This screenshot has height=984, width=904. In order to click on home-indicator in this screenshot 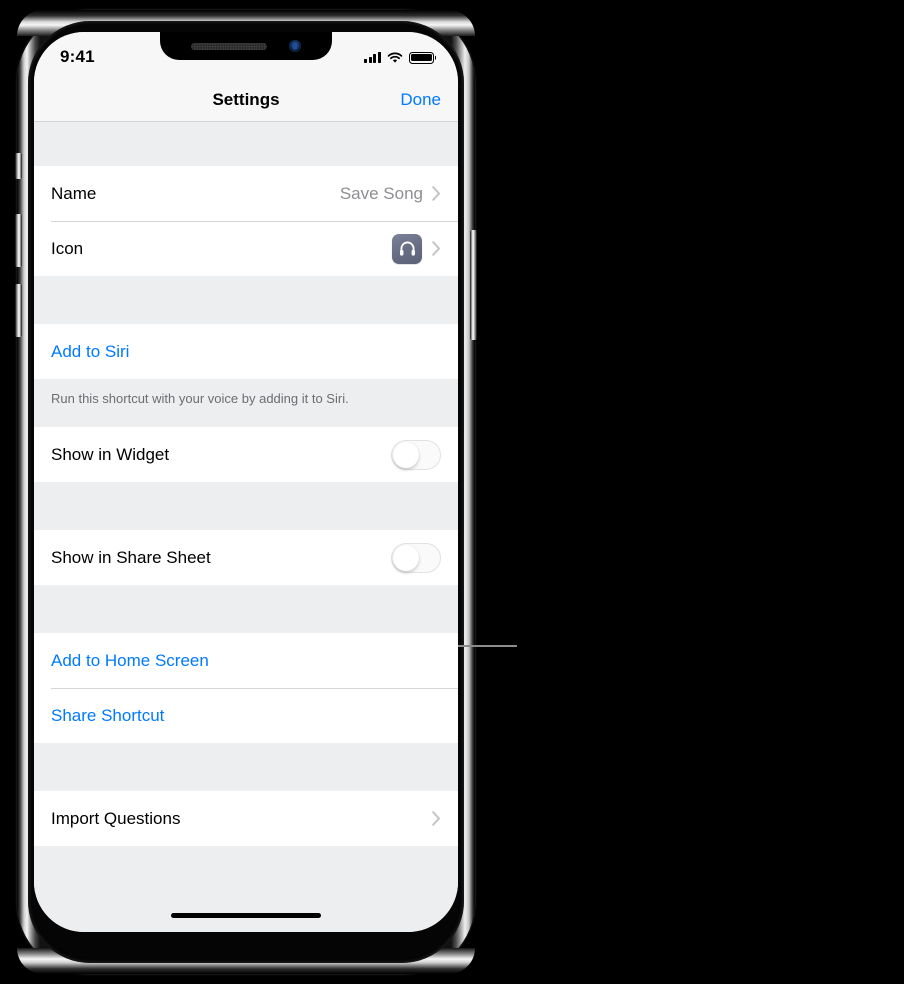, I will do `click(246, 915)`.